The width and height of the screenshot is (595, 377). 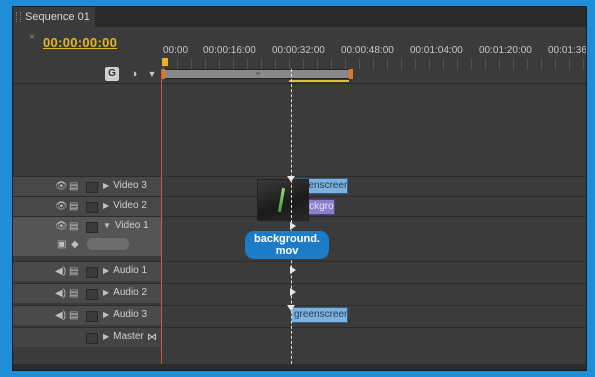 I want to click on track-lane-master, so click(x=374, y=337).